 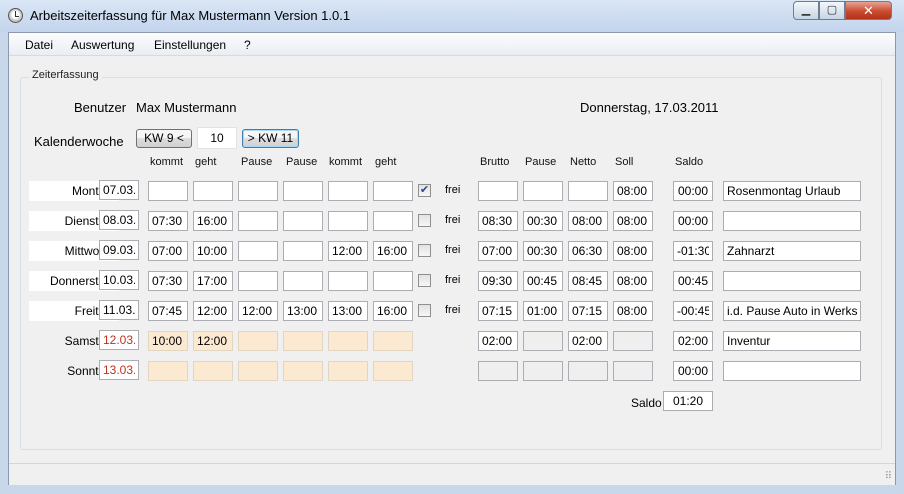 What do you see at coordinates (270, 138) in the screenshot?
I see `next-week-button: > KW 11` at bounding box center [270, 138].